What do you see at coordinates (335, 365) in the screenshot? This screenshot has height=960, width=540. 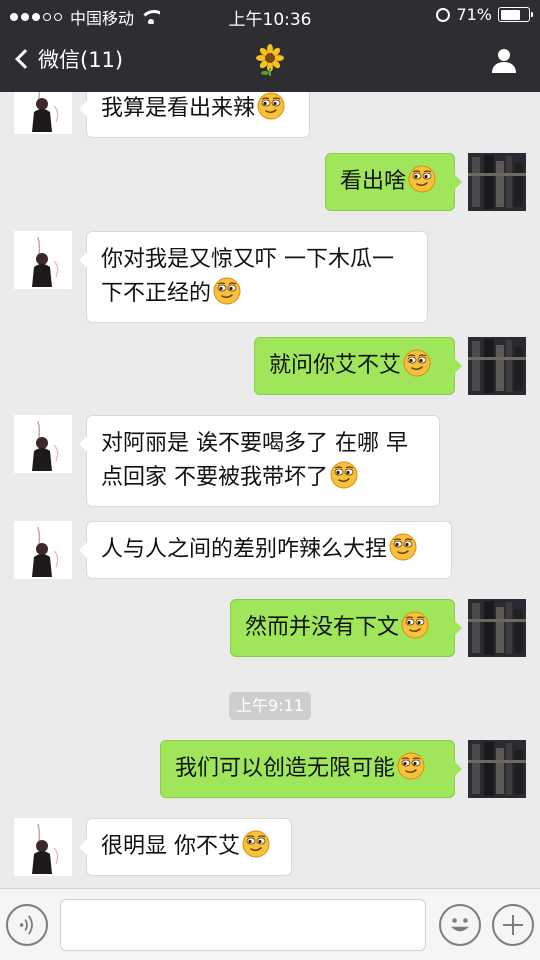 I see `message-text: 就问你艾不艾` at bounding box center [335, 365].